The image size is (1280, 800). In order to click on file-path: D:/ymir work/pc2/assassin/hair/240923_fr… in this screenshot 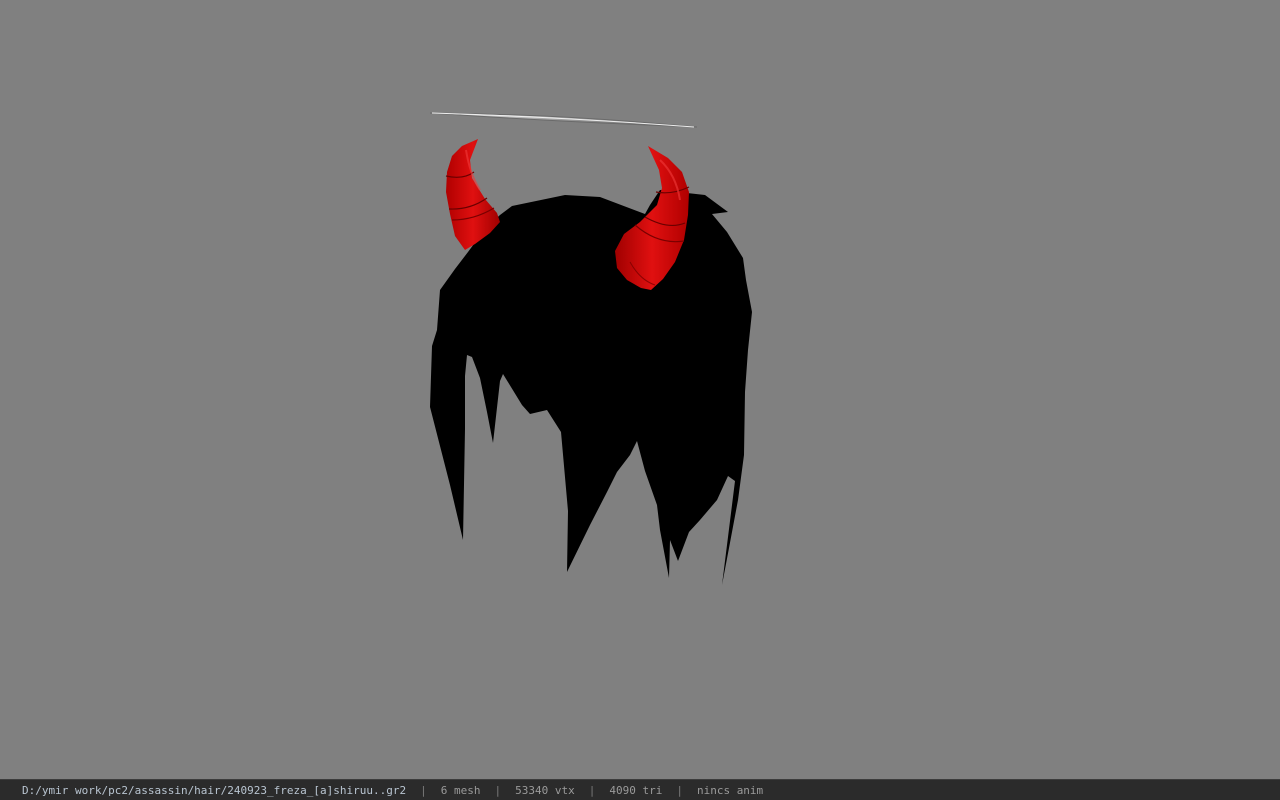, I will do `click(214, 790)`.